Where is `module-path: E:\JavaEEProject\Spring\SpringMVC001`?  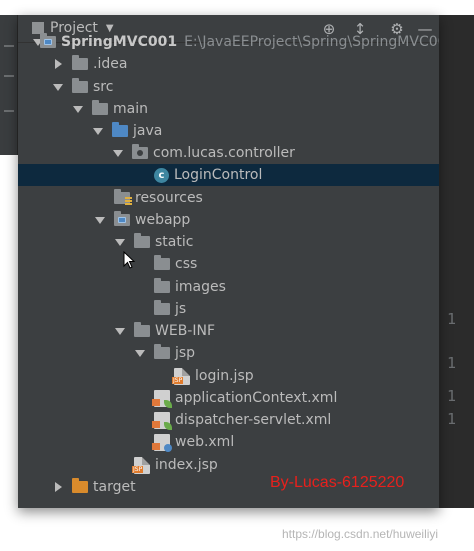 module-path: E:\JavaEEProject\Spring\SpringMVC001 is located at coordinates (311, 42).